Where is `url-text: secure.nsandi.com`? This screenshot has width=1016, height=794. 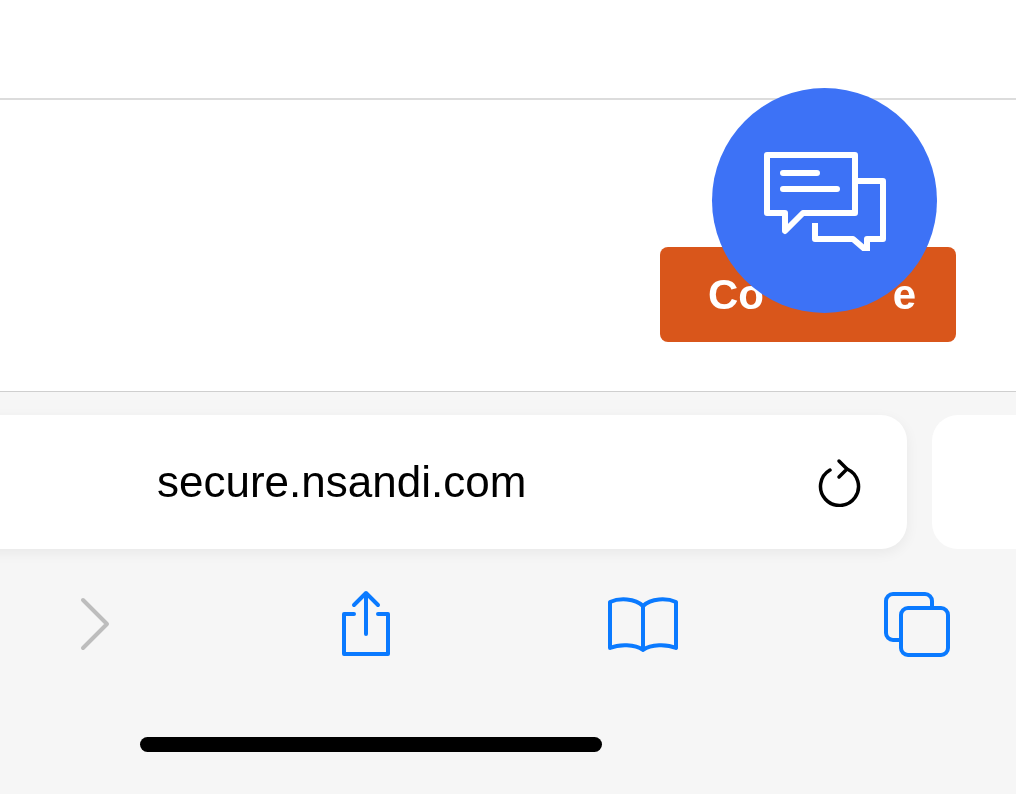 url-text: secure.nsandi.com is located at coordinates (342, 482).